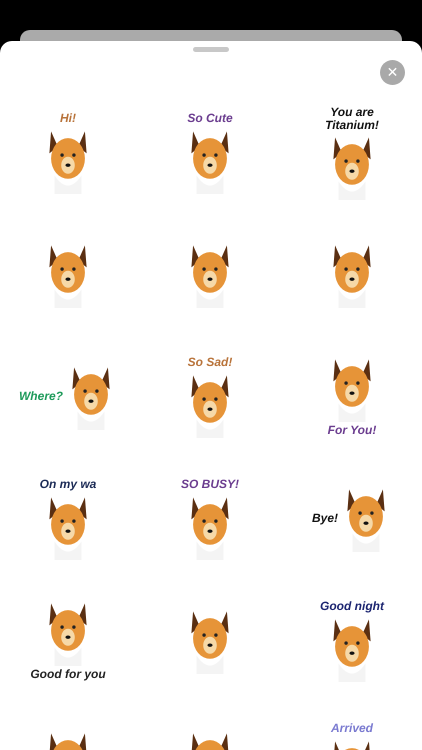 Image resolution: width=422 pixels, height=750 pixels. Describe the element at coordinates (210, 363) in the screenshot. I see `sticker-caption: So Sad!` at that location.